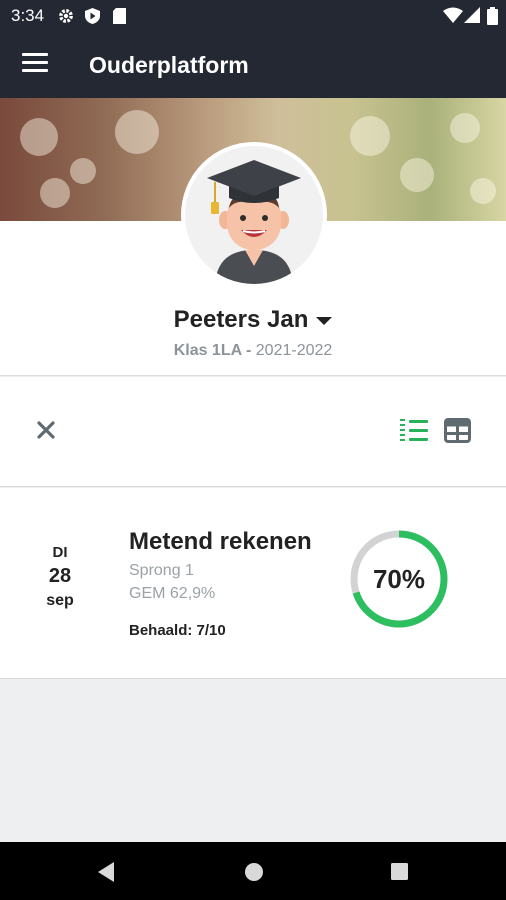  I want to click on day-of-week: DI, so click(60, 552).